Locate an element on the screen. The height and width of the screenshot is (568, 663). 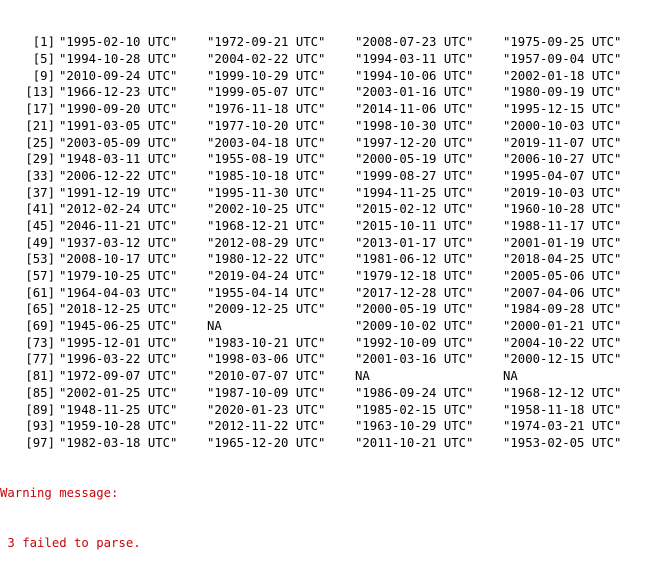
date-value: "1991-12-19 UTC" is located at coordinates (118, 192).